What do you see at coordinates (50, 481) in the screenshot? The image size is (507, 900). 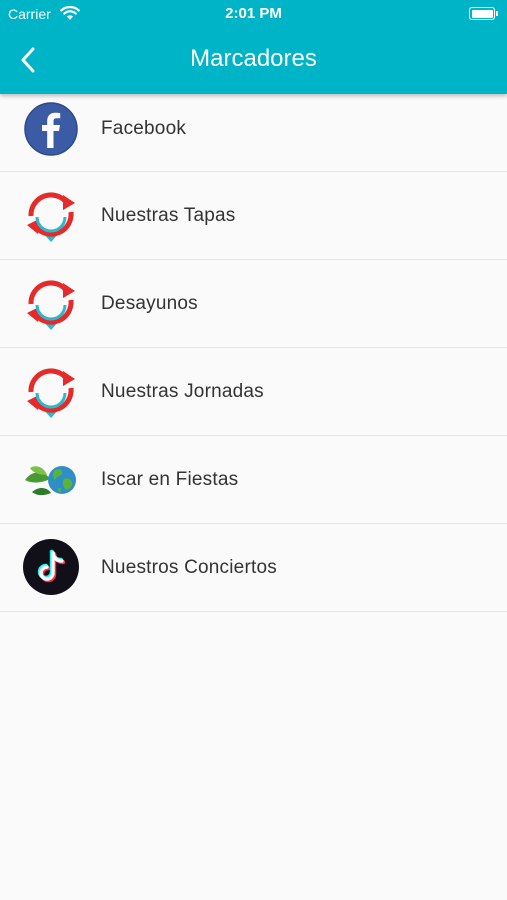 I see `leaf-globe-icon` at bounding box center [50, 481].